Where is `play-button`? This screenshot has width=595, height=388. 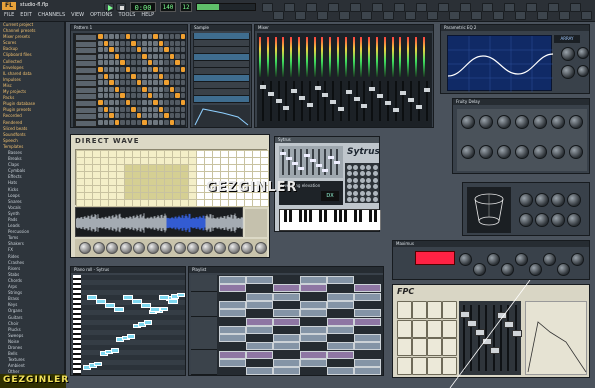
play-button is located at coordinates (109, 7).